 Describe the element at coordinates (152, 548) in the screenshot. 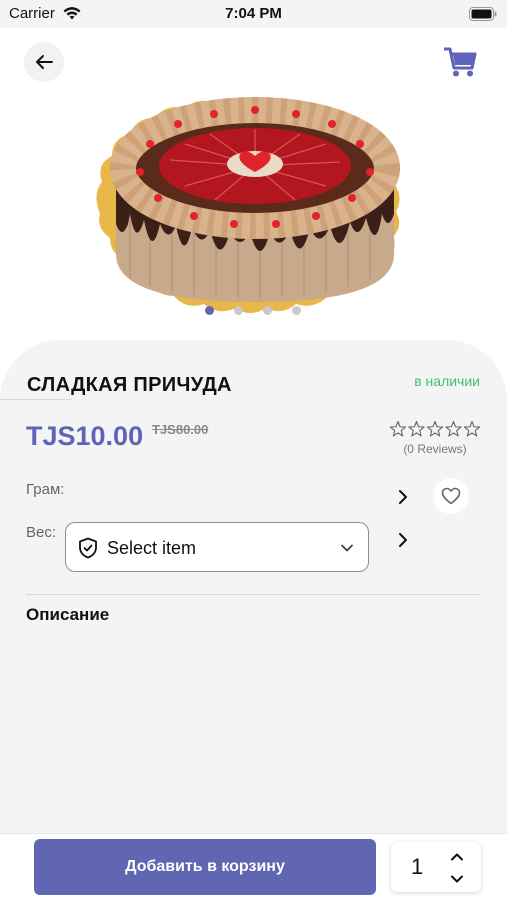

I see `select-value: Select item` at that location.